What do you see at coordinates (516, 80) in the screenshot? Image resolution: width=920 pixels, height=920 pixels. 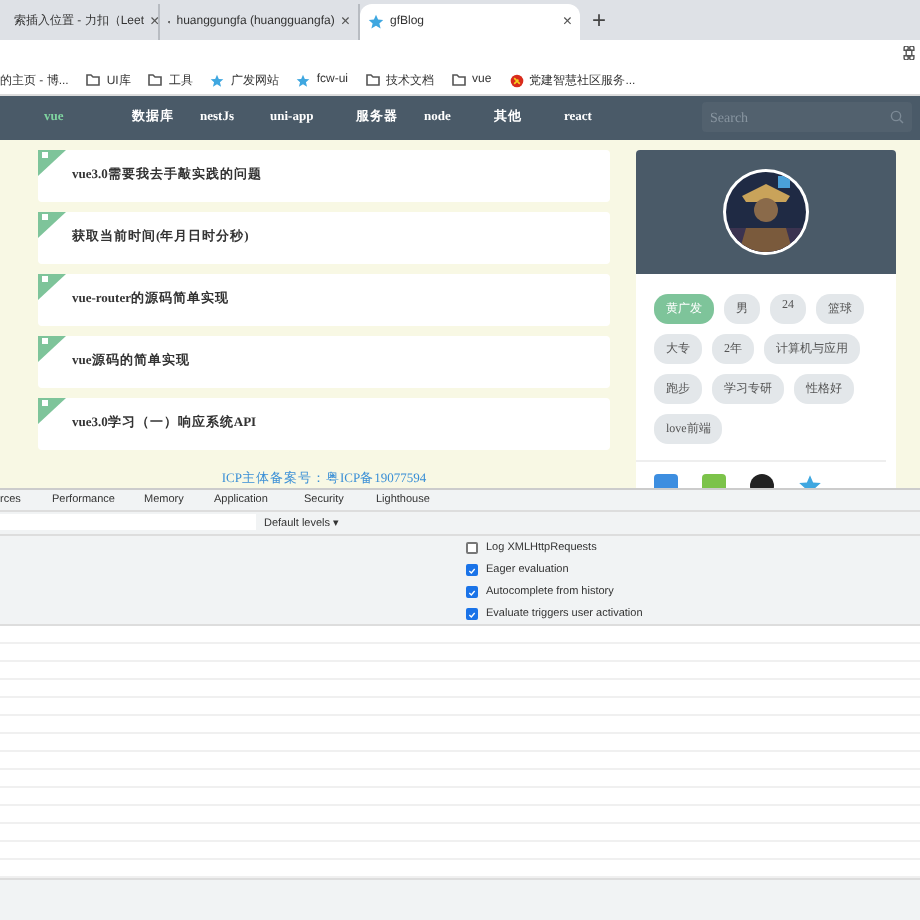 I see `emblem-icon` at bounding box center [516, 80].